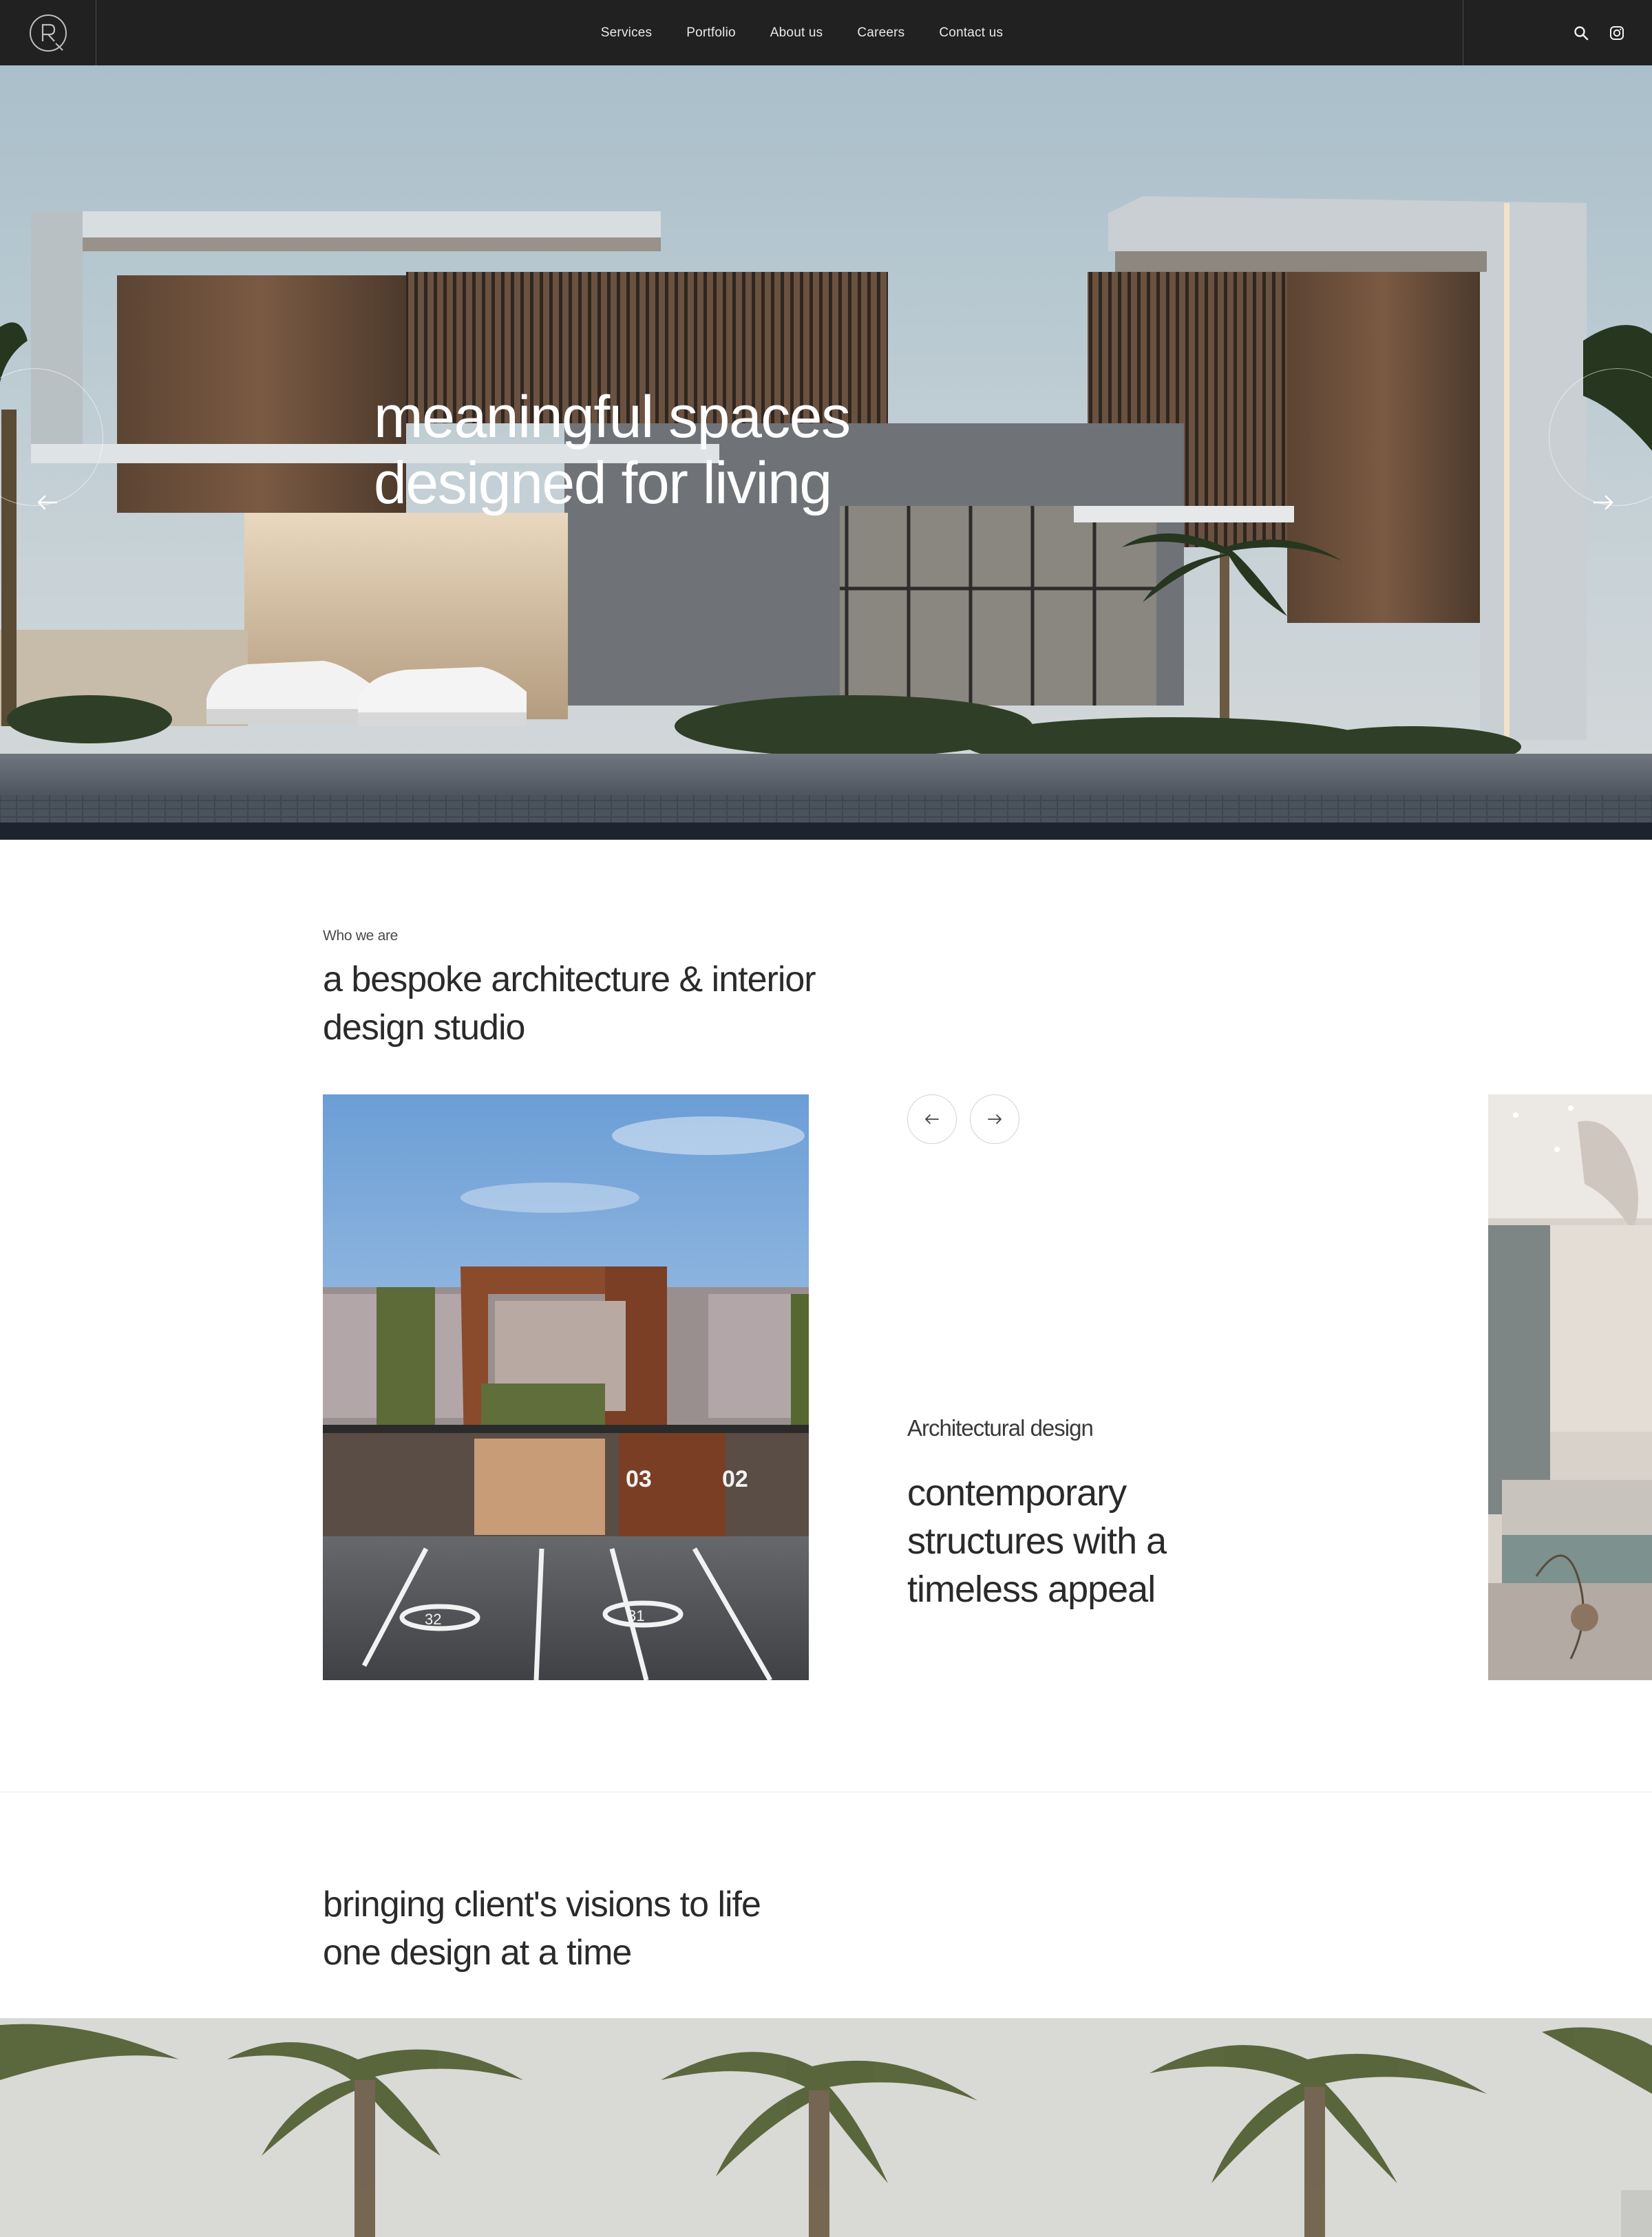 This screenshot has width=1652, height=2237. I want to click on unit-number-02: 02, so click(735, 1479).